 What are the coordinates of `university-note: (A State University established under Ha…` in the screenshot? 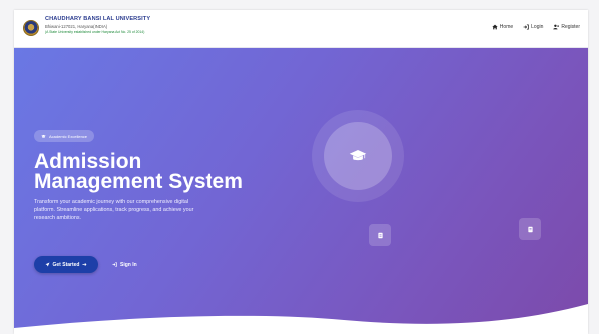 It's located at (95, 32).